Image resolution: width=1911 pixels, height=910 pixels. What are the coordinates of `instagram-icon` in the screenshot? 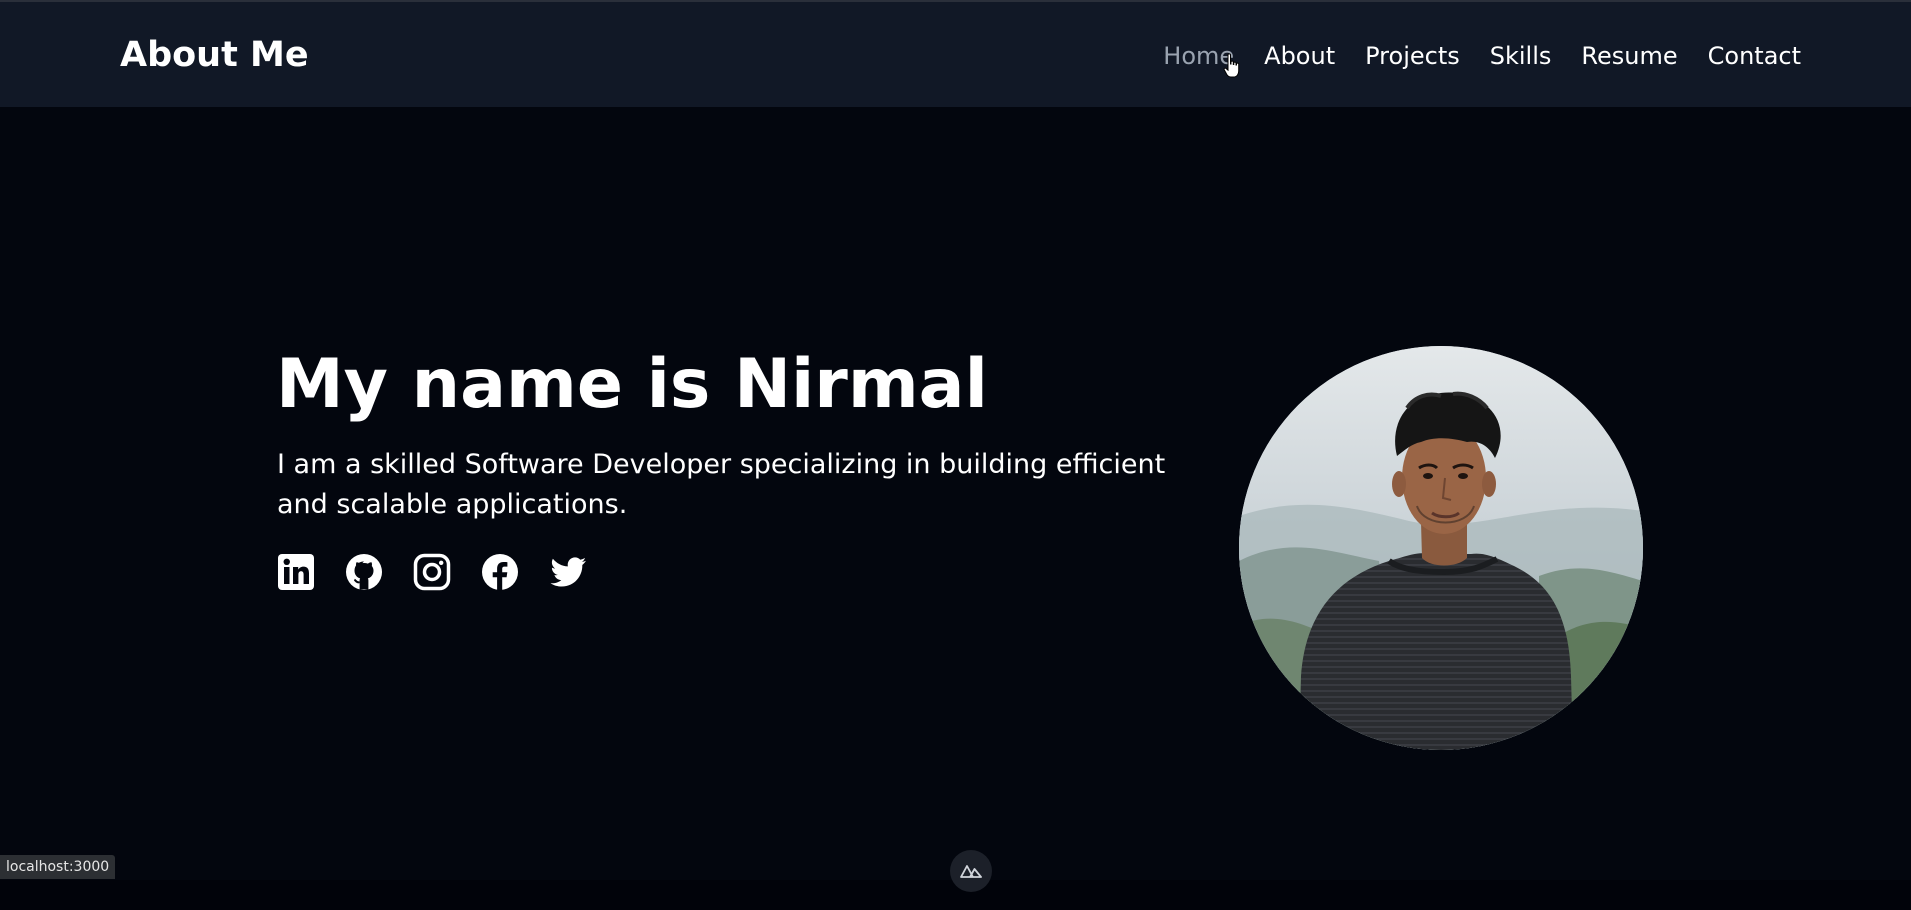 It's located at (432, 572).